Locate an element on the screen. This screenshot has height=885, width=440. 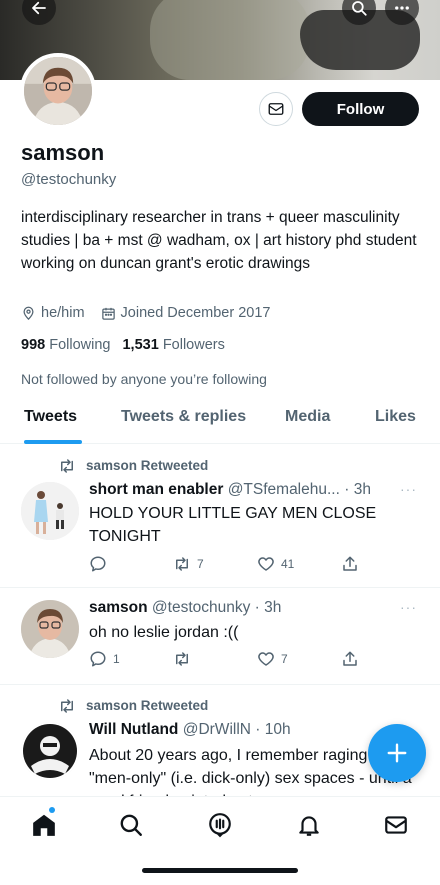
nav-spaces is located at coordinates (220, 825).